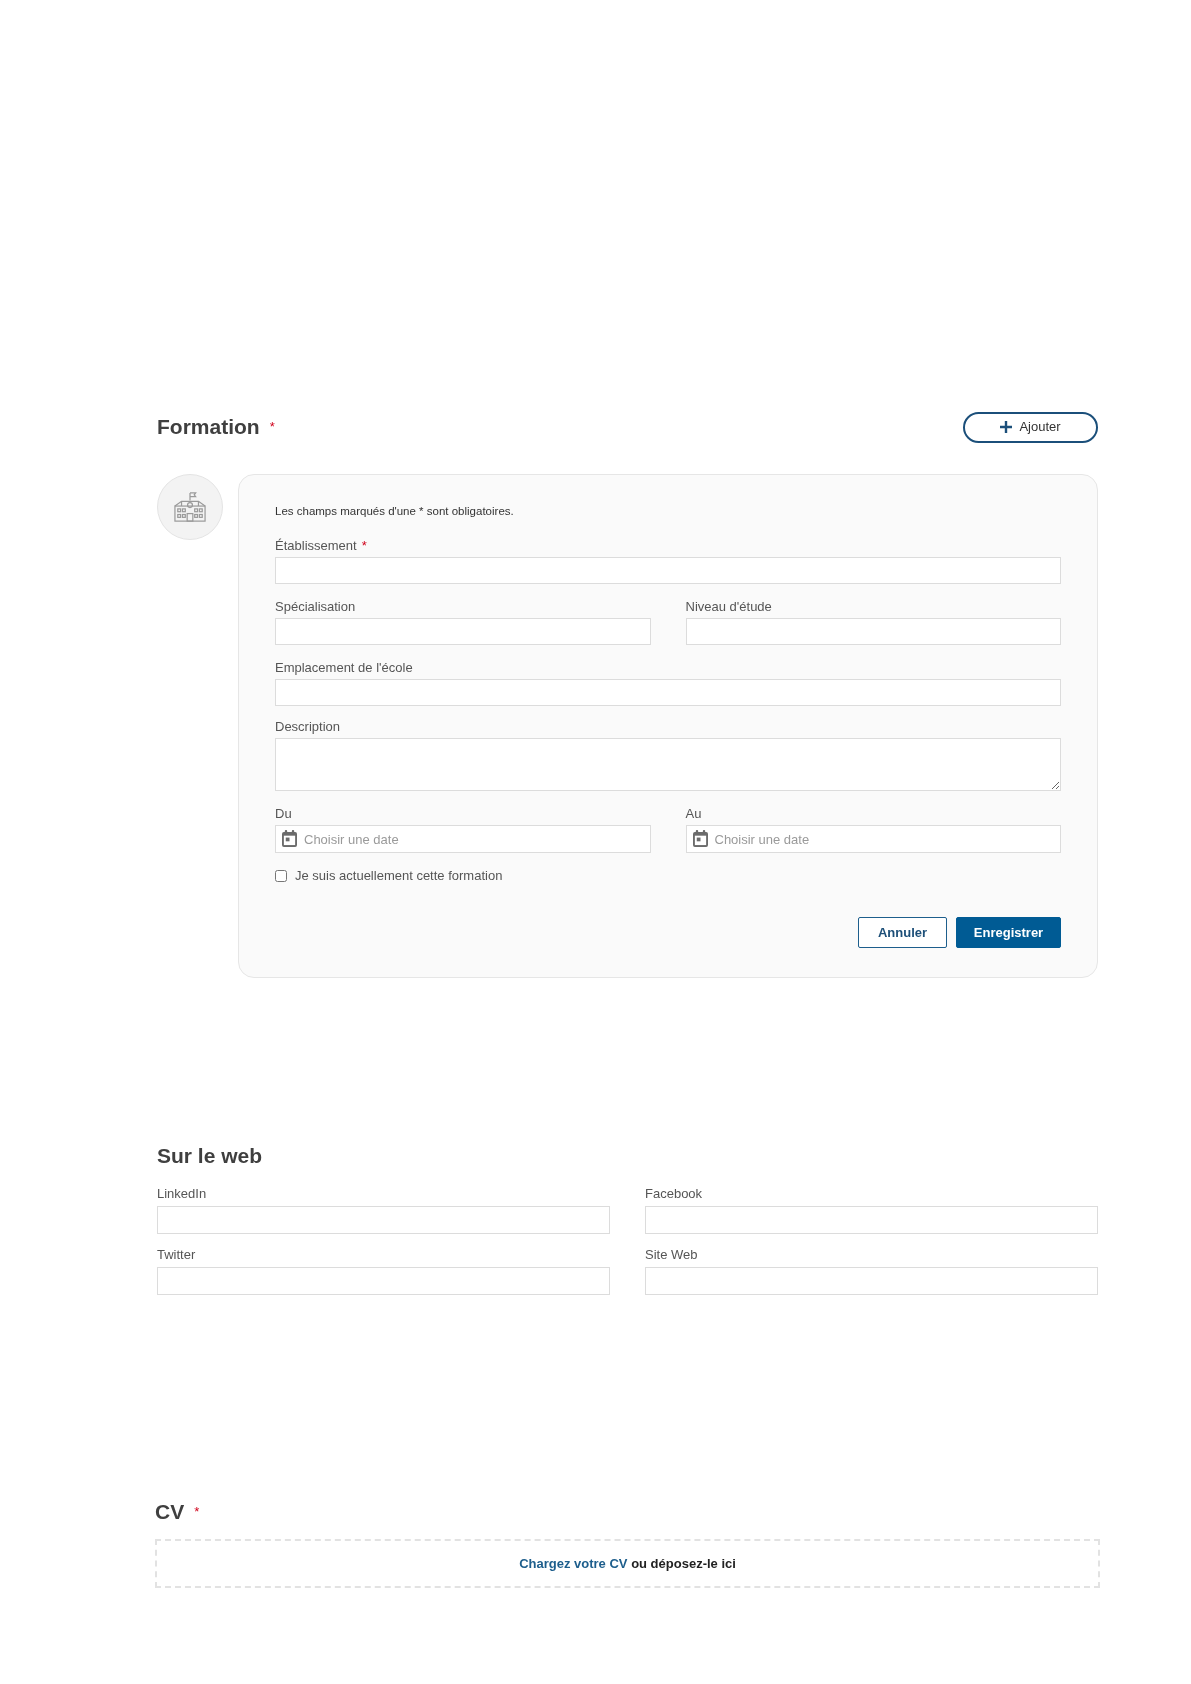 The width and height of the screenshot is (1191, 1684). I want to click on checkbox, so click(281, 876).